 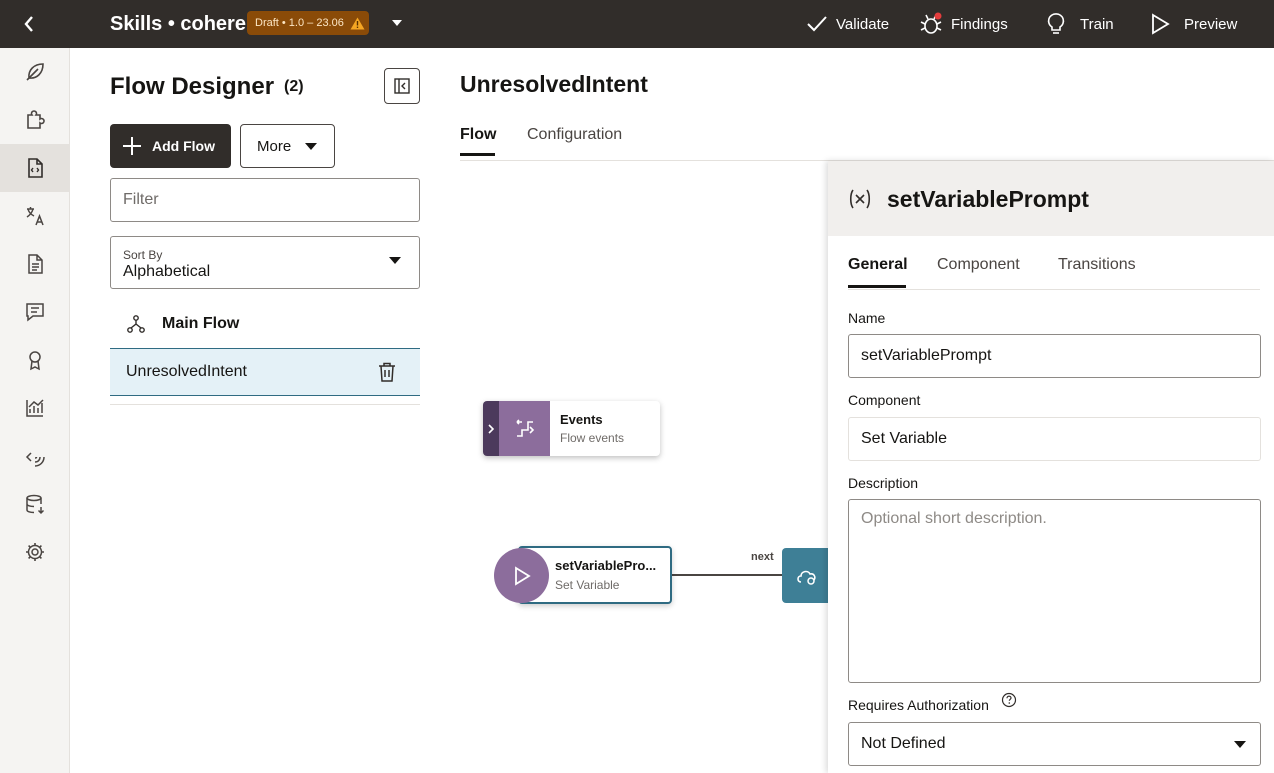 What do you see at coordinates (186, 371) in the screenshot?
I see `flow-item-label: UnresolvedIntent` at bounding box center [186, 371].